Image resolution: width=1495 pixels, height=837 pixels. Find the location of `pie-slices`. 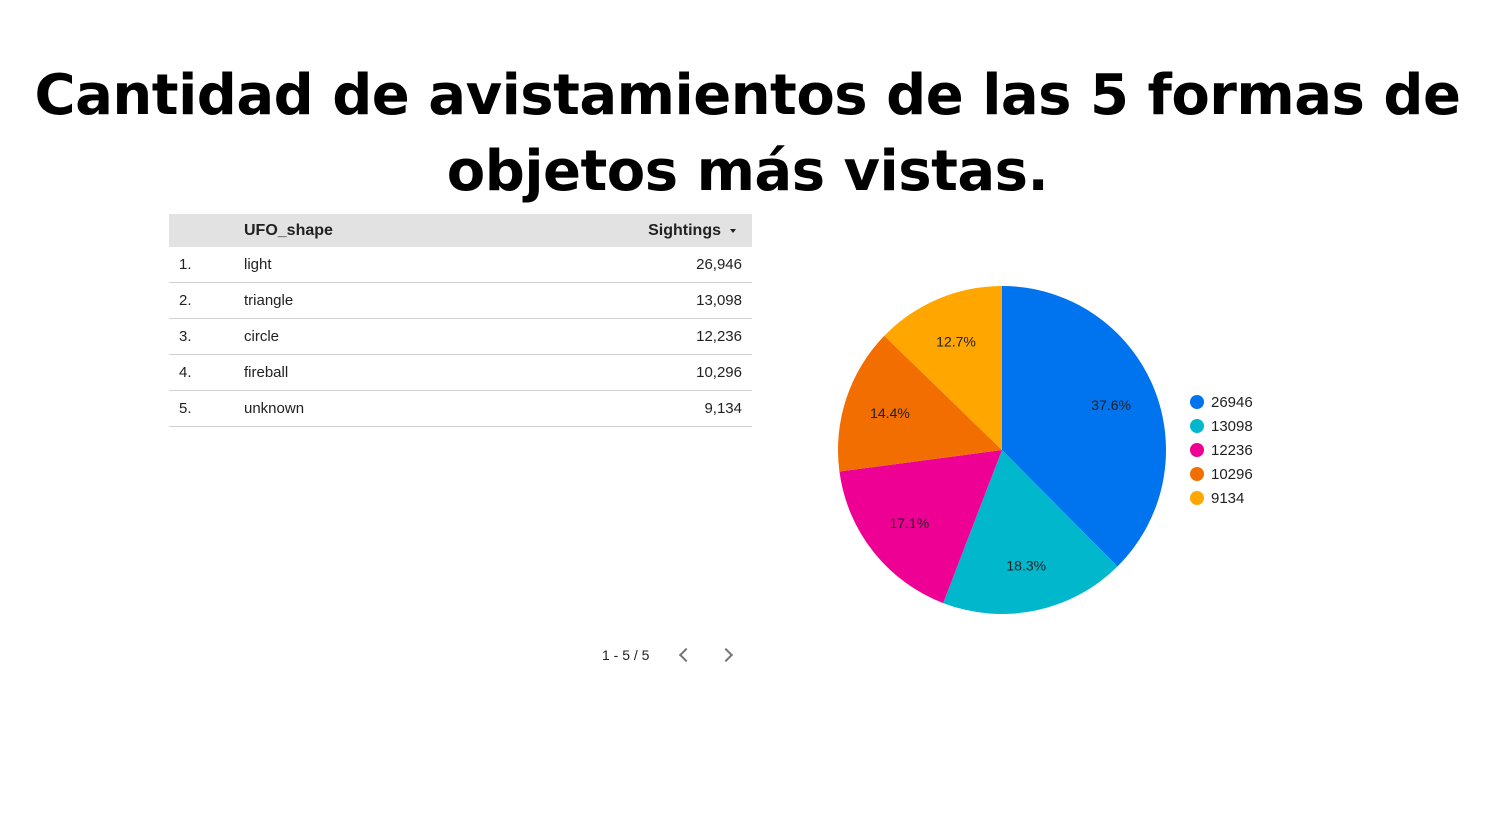

pie-slices is located at coordinates (1002, 450).